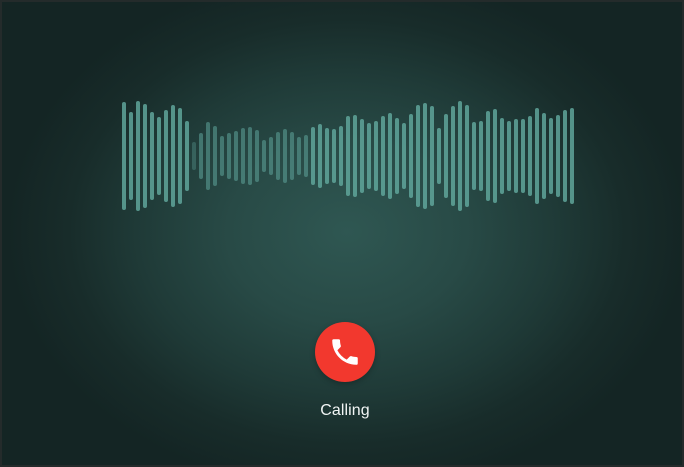 Image resolution: width=684 pixels, height=467 pixels. I want to click on call-status-label: Calling, so click(345, 410).